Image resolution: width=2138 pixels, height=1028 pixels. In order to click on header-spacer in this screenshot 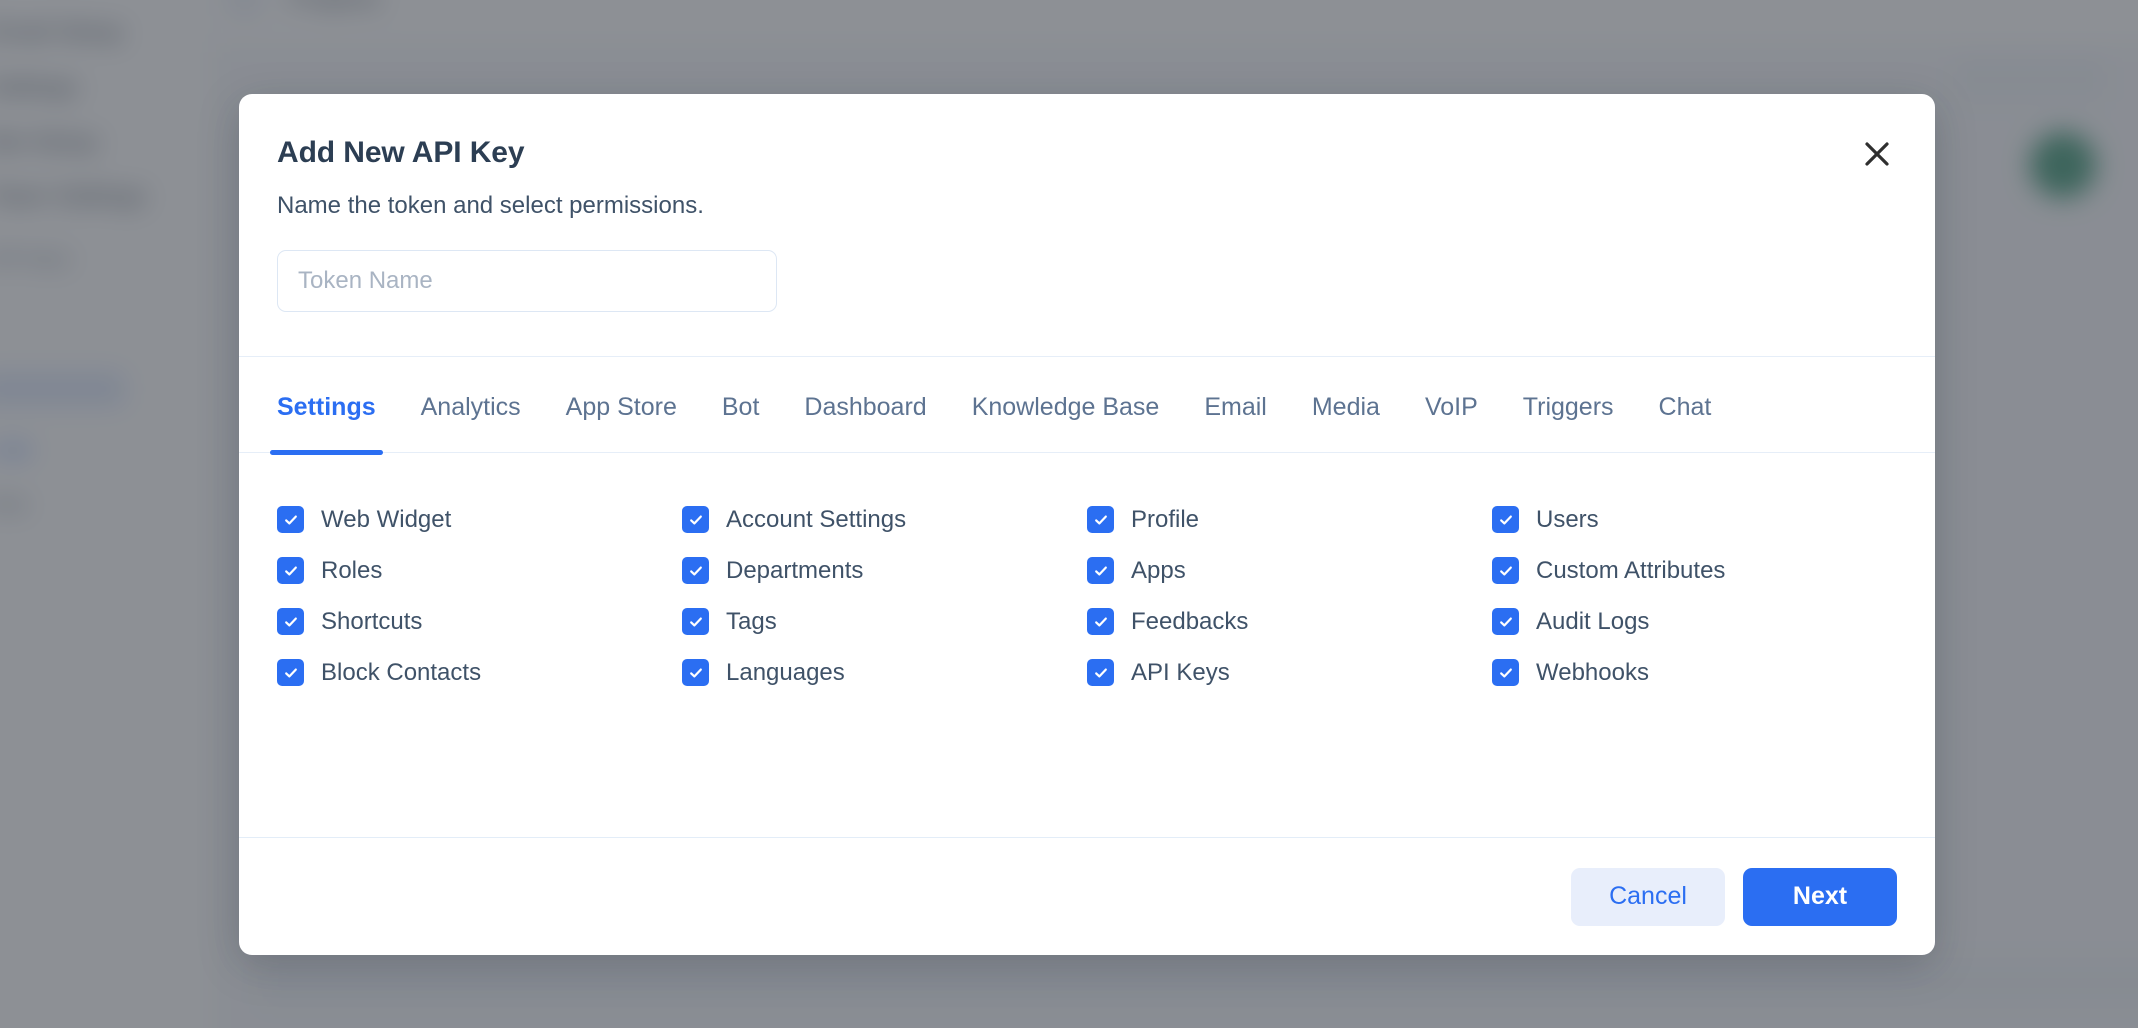, I will do `click(1087, 334)`.